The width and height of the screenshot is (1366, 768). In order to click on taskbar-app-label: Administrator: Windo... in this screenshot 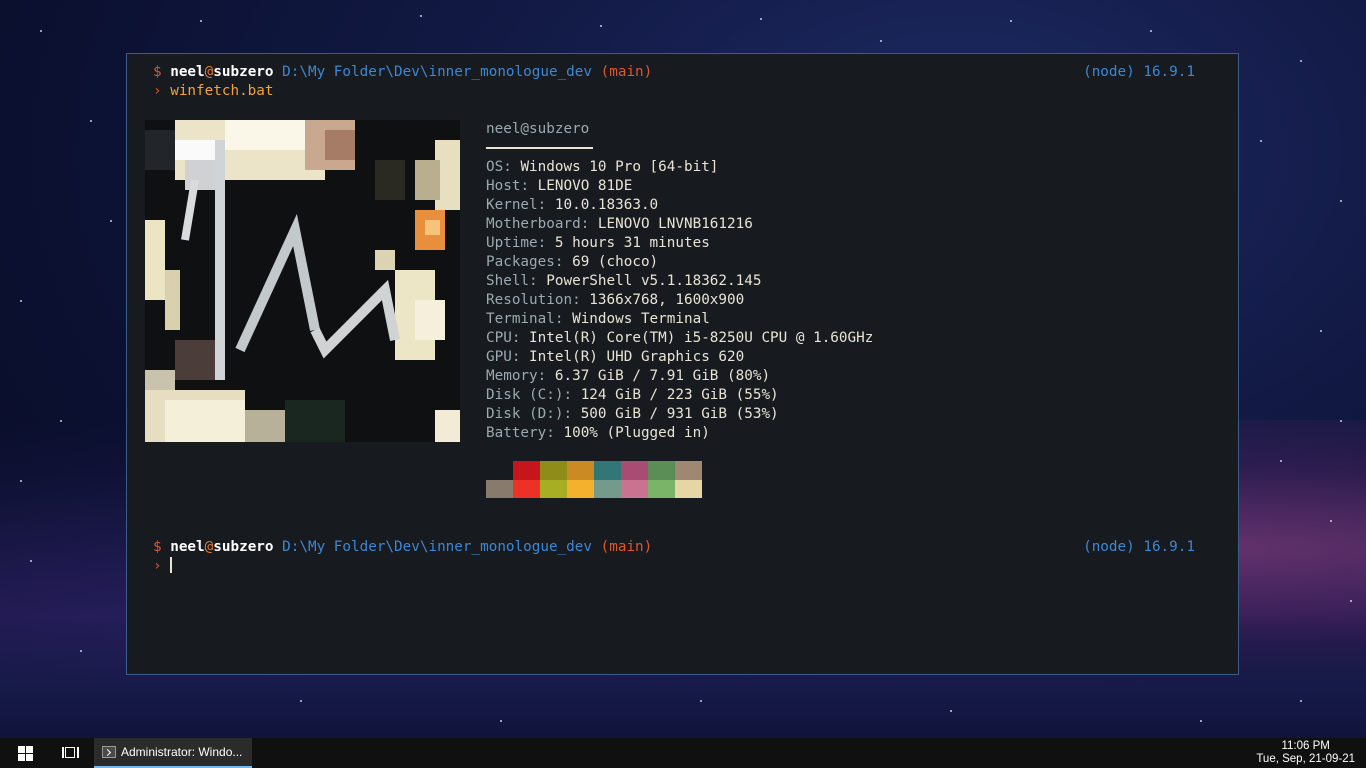, I will do `click(182, 752)`.